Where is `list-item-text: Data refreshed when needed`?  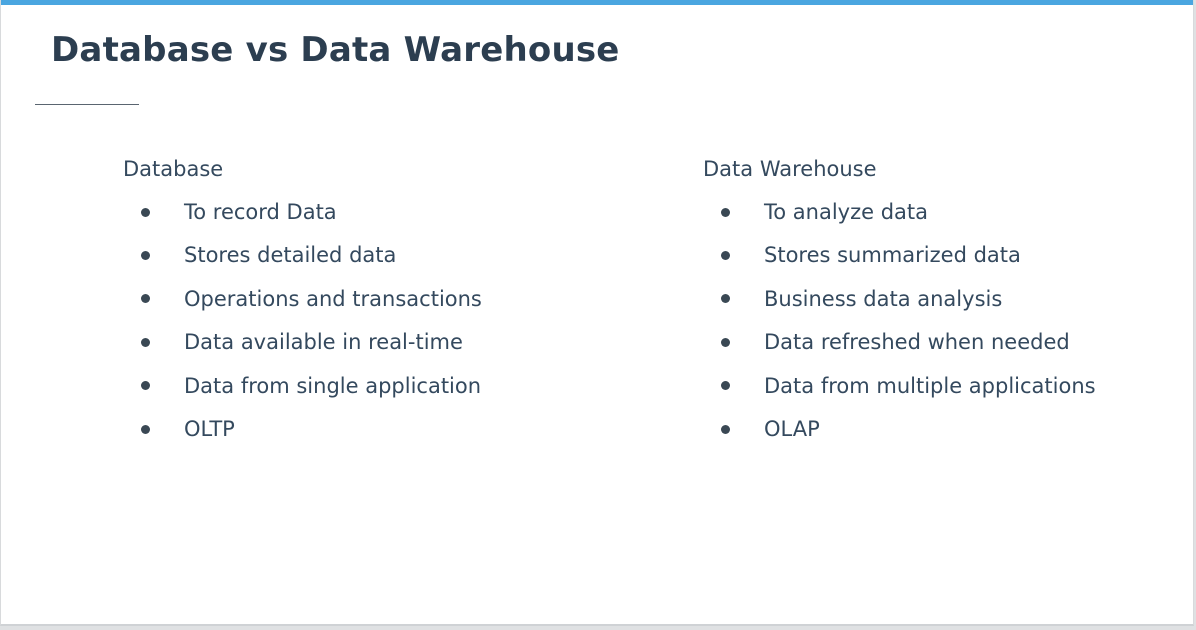
list-item-text: Data refreshed when needed is located at coordinates (917, 342).